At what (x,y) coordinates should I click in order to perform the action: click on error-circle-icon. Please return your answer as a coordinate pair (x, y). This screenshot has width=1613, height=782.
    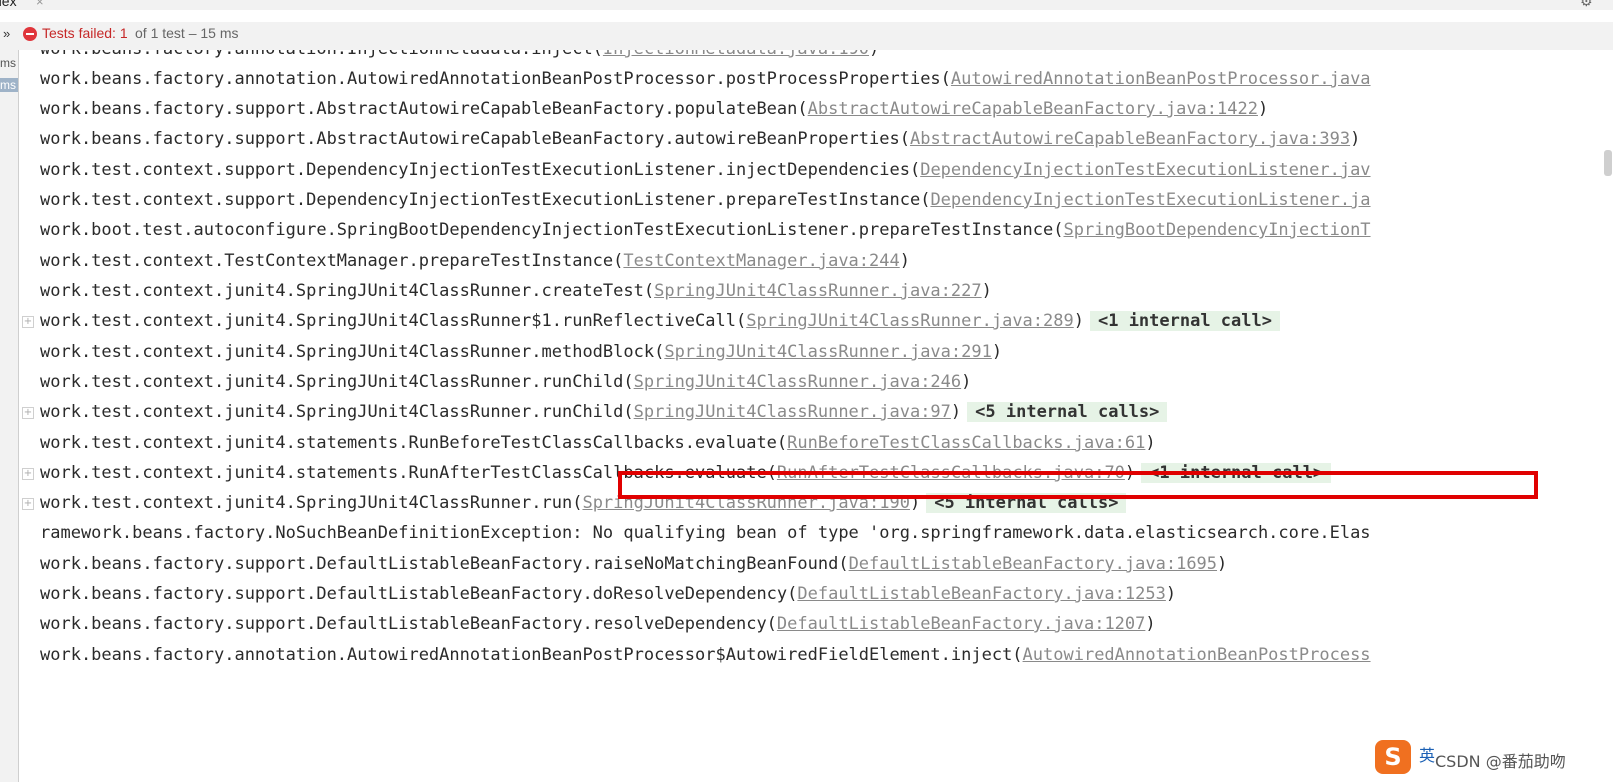
    Looking at the image, I should click on (30, 34).